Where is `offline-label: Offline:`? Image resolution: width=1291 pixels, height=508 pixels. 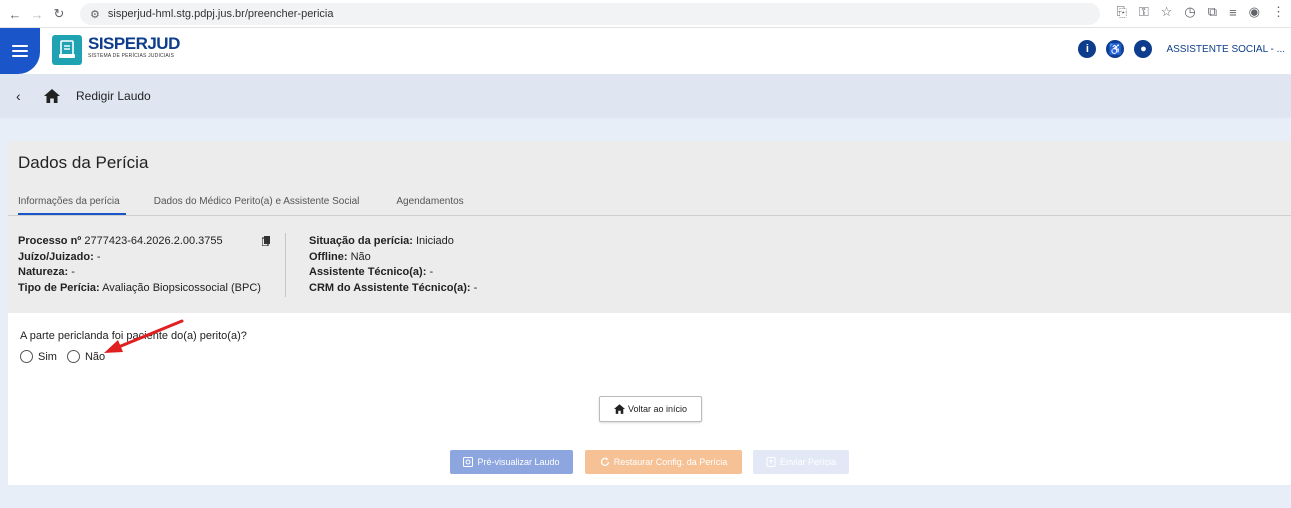 offline-label: Offline: is located at coordinates (328, 256).